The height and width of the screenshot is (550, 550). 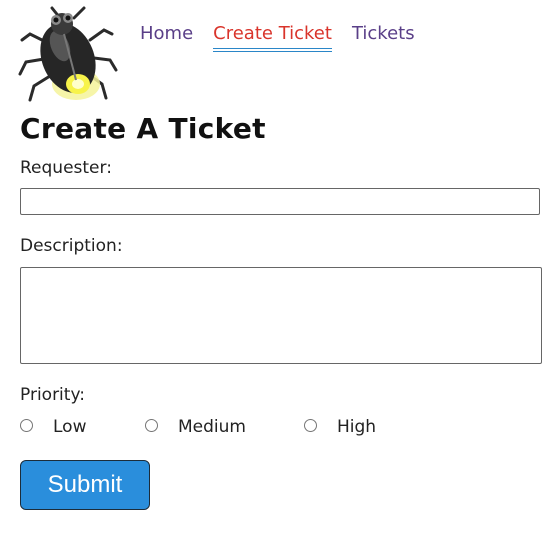 I want to click on priority-option-medium: Medium, so click(x=195, y=425).